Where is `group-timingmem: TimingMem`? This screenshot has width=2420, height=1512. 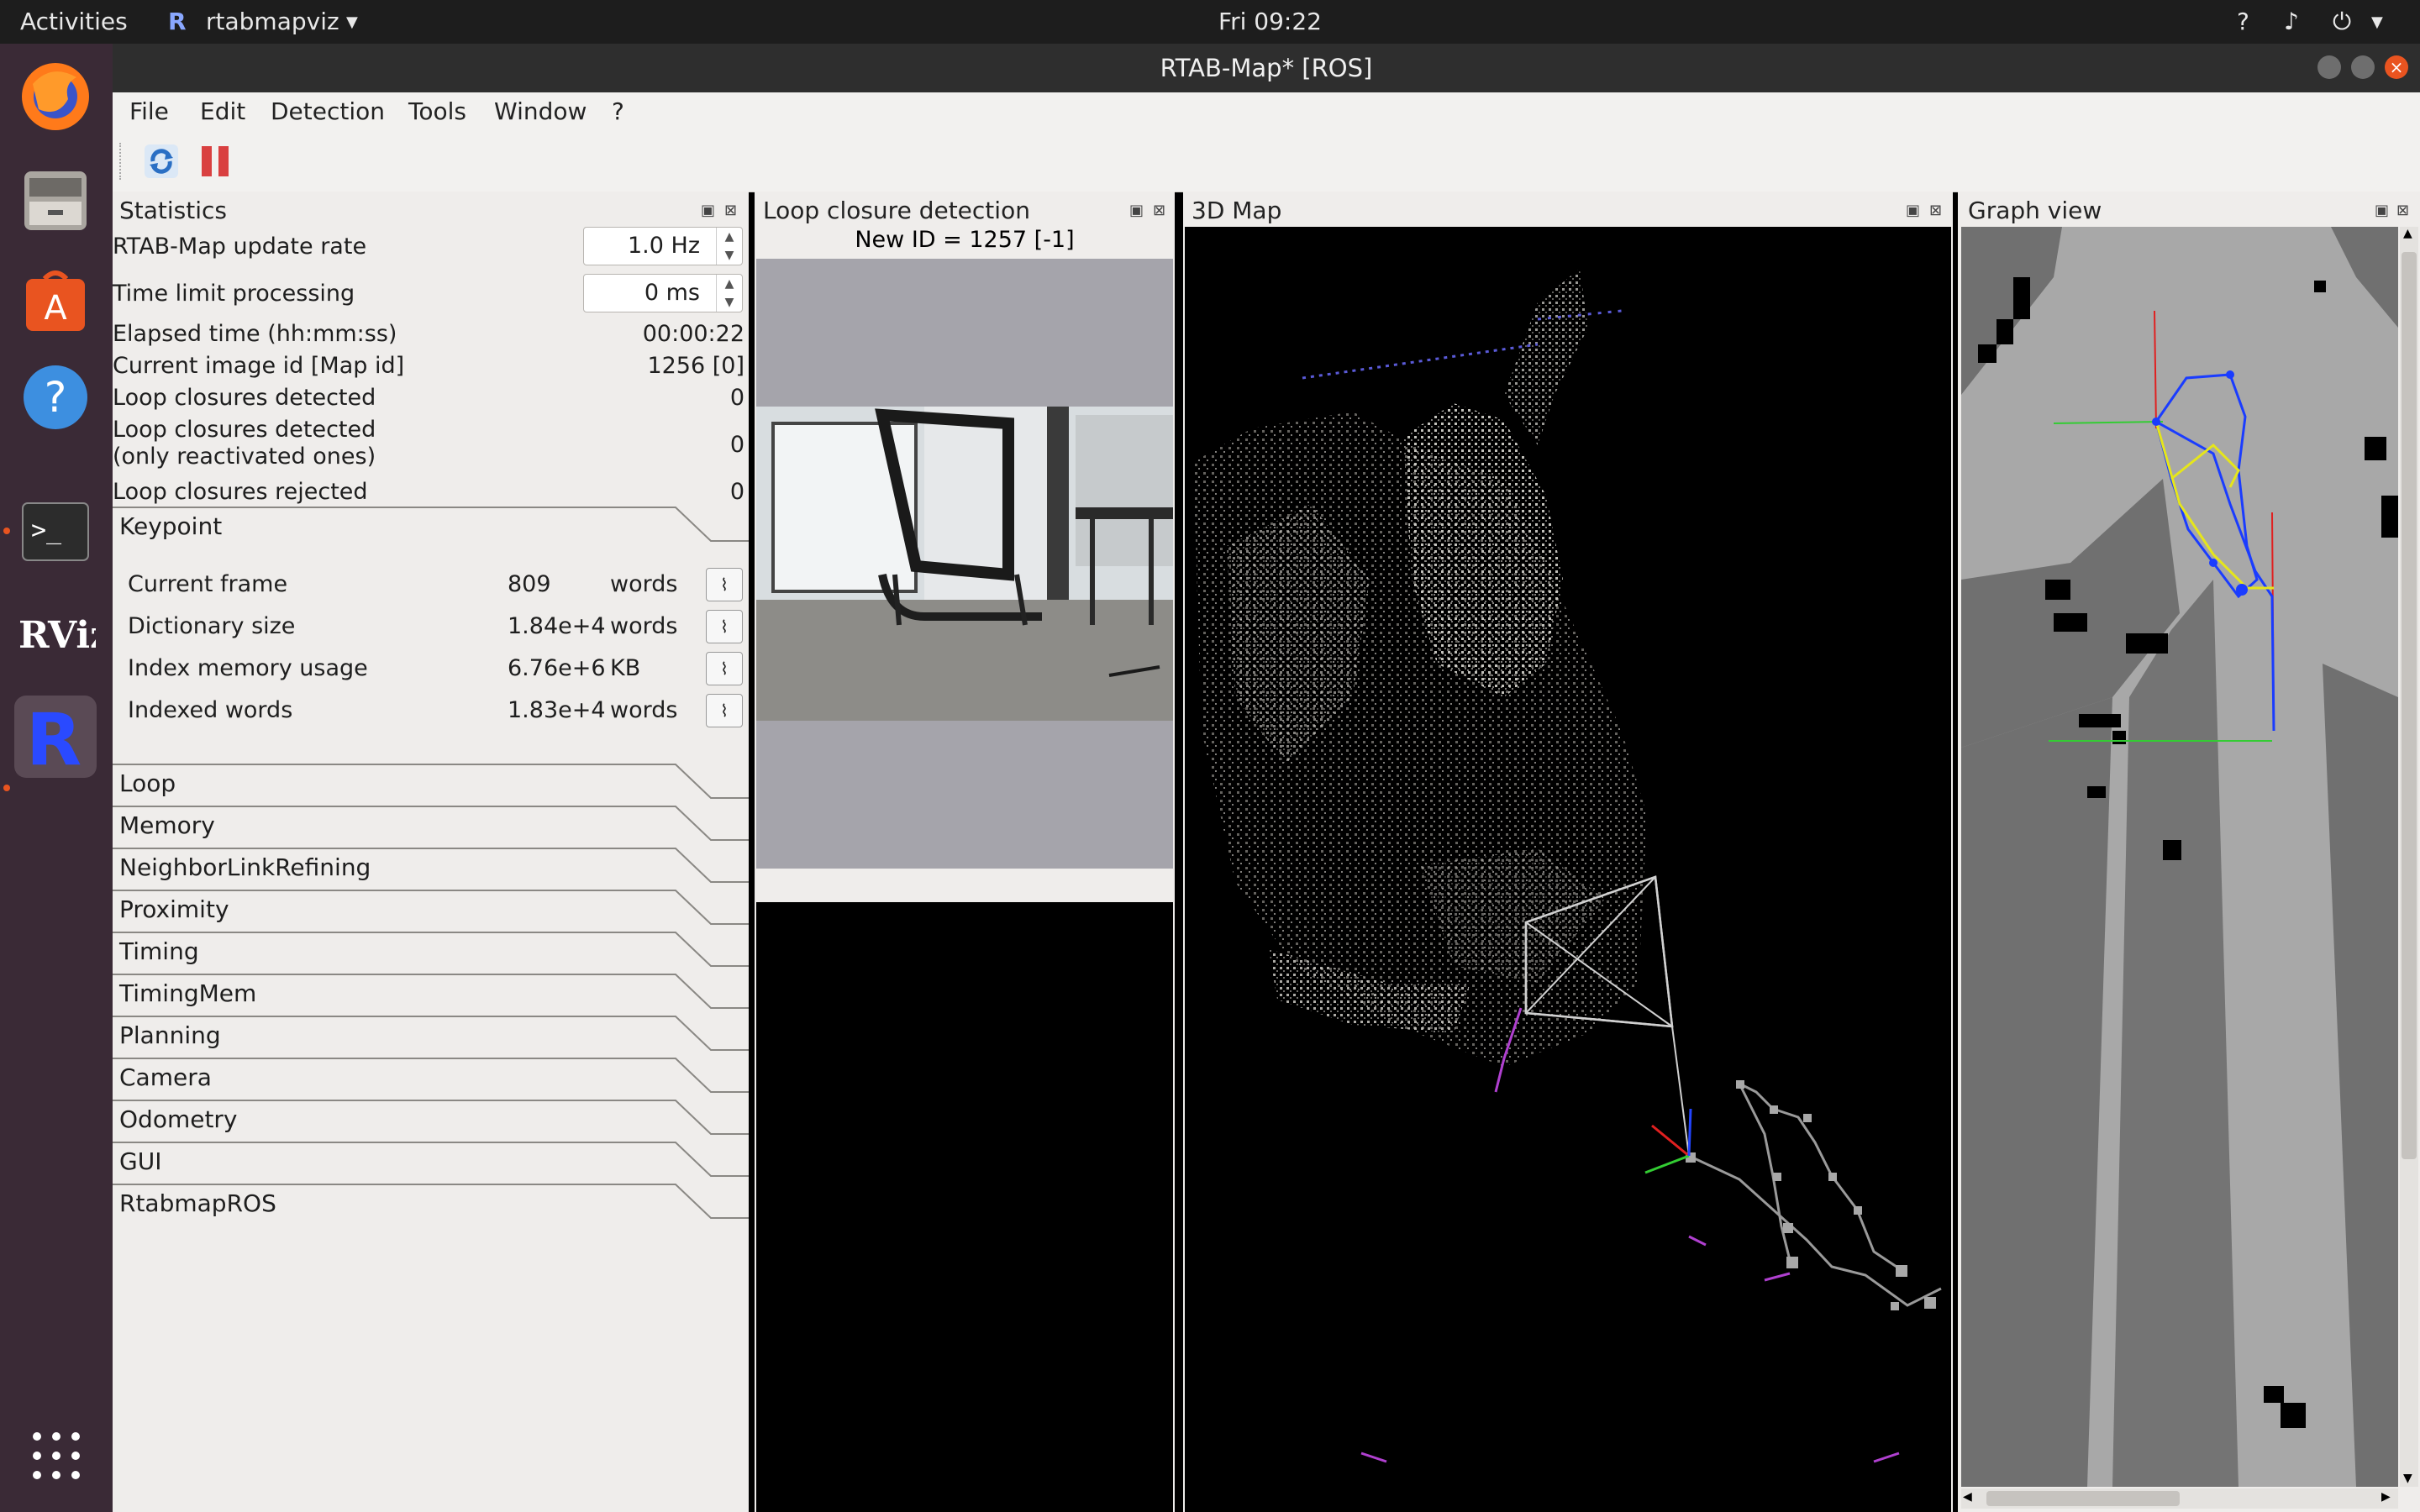 group-timingmem: TimingMem is located at coordinates (431, 994).